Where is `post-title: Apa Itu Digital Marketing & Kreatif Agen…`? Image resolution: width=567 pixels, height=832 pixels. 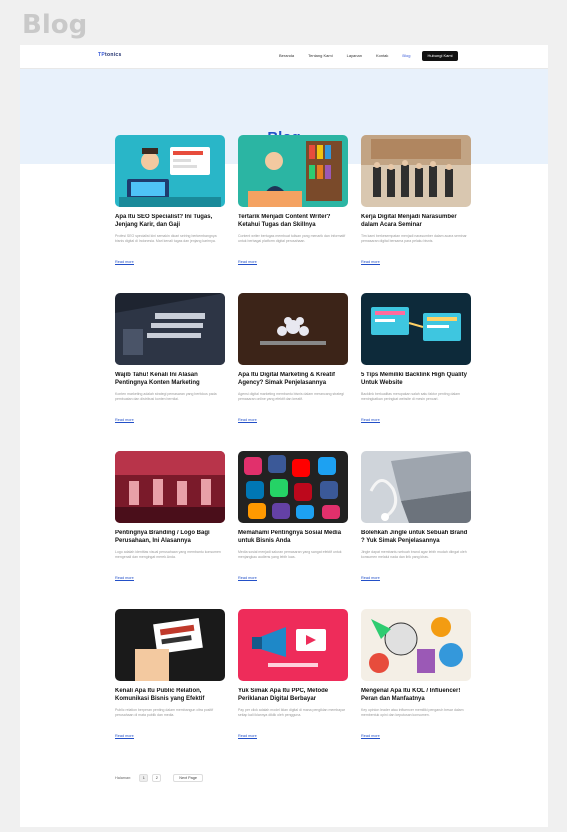 post-title: Apa Itu Digital Marketing & Kreatif Agen… is located at coordinates (293, 380).